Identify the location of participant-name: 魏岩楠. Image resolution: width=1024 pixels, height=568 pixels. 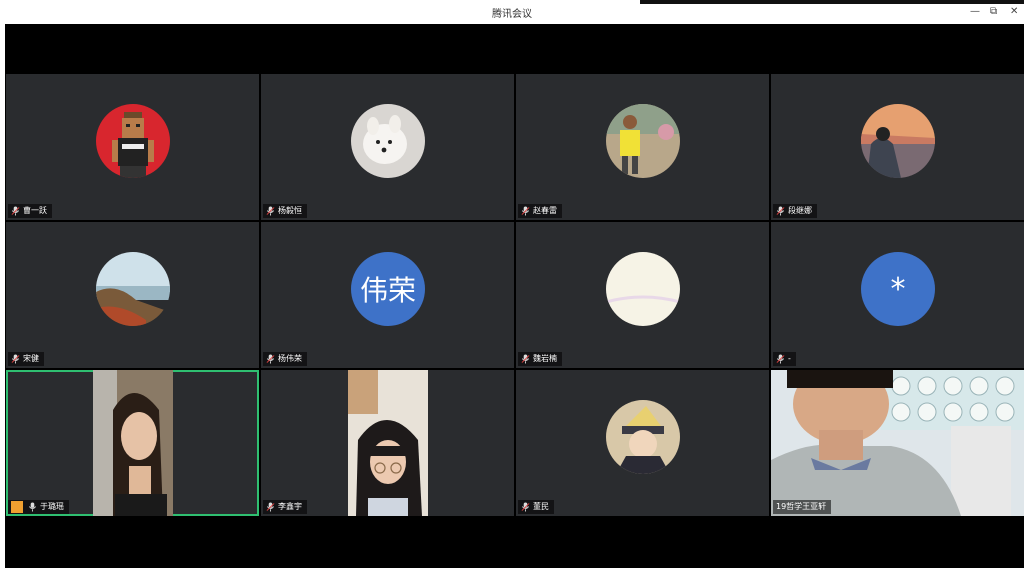
(545, 358).